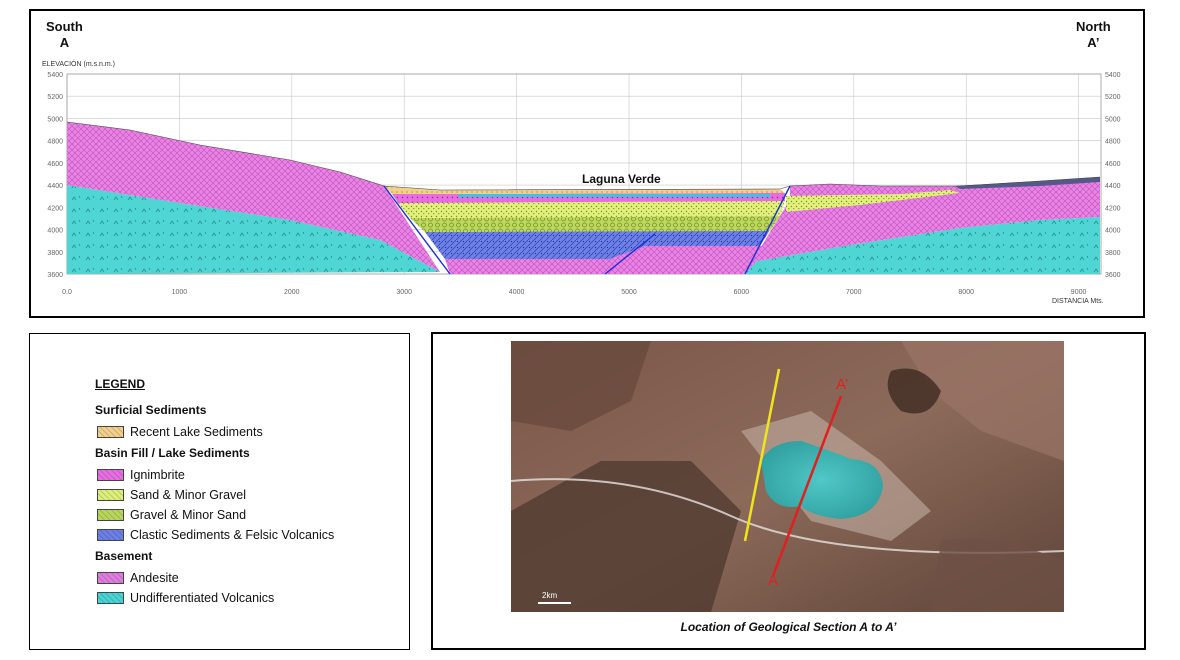 The height and width of the screenshot is (660, 1180). Describe the element at coordinates (591, 209) in the screenshot. I see `sand-minor-gravel-layer` at that location.